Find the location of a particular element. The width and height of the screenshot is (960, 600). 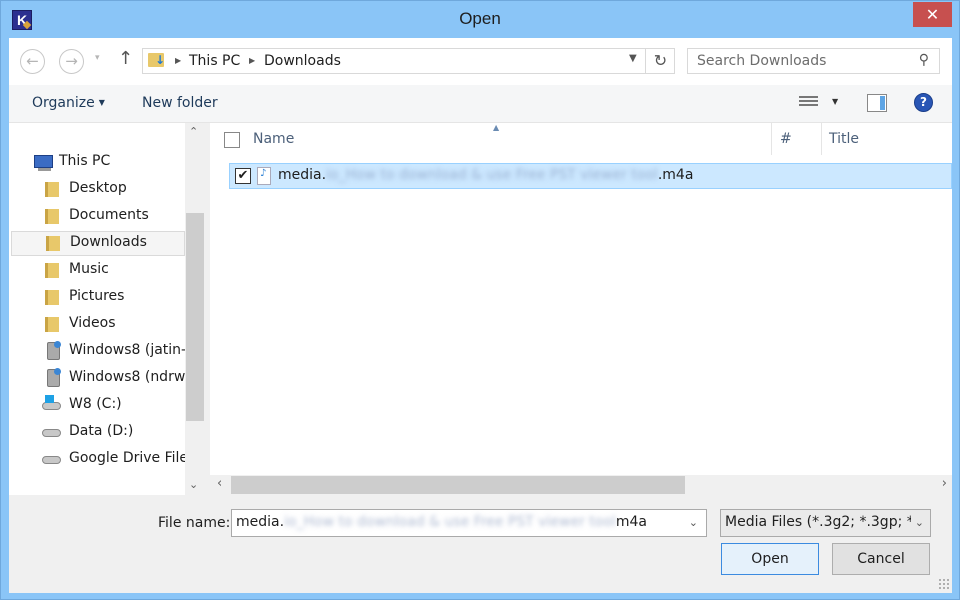

sidebar-item-label: Pictures is located at coordinates (97, 296).